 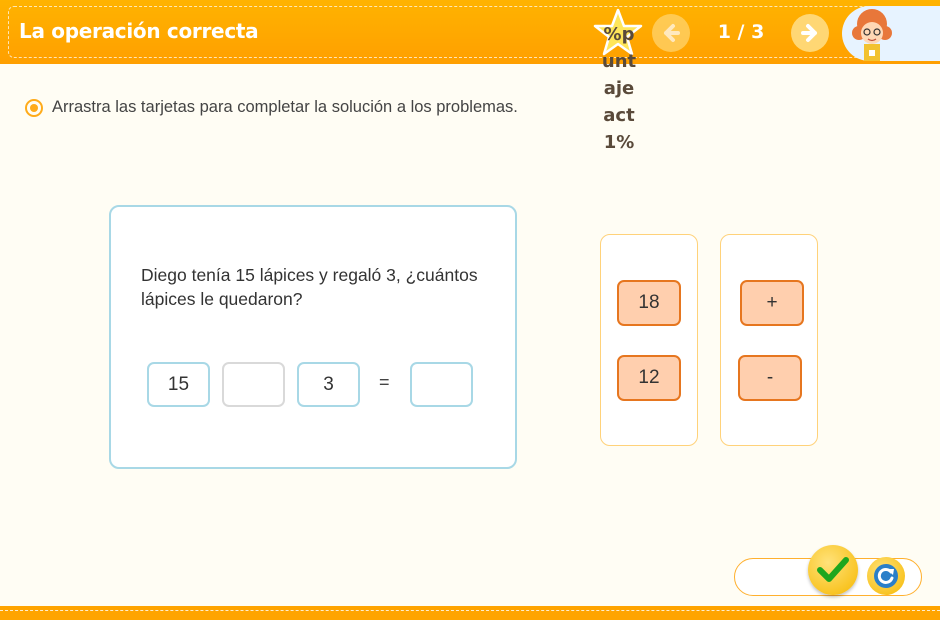 I want to click on result-drop-slot, so click(x=441, y=384).